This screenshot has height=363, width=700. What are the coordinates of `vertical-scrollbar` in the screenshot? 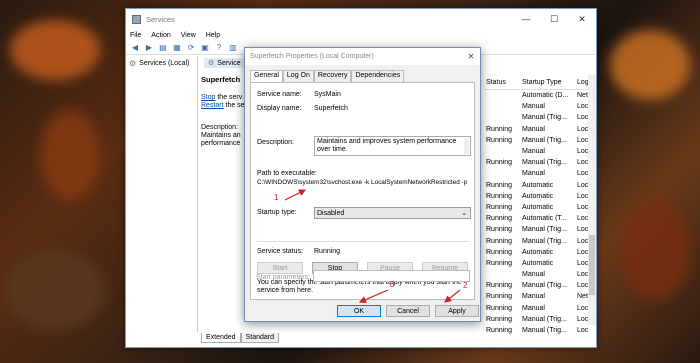 It's located at (592, 200).